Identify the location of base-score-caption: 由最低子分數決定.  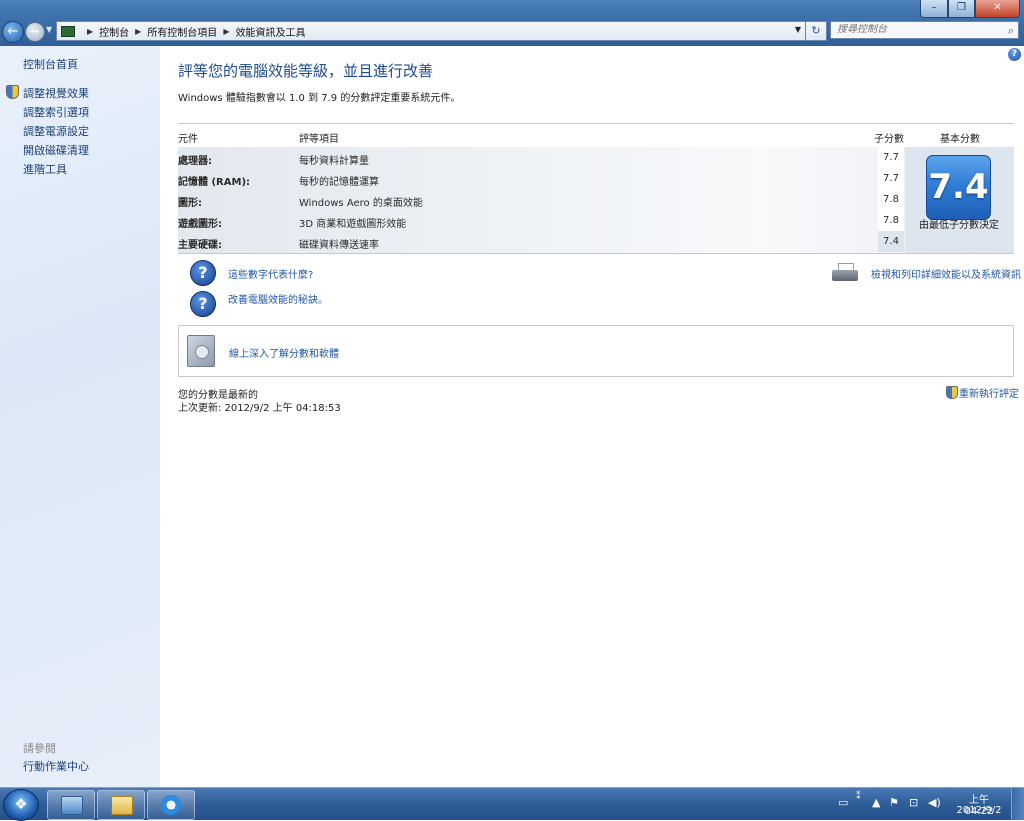
(959, 225).